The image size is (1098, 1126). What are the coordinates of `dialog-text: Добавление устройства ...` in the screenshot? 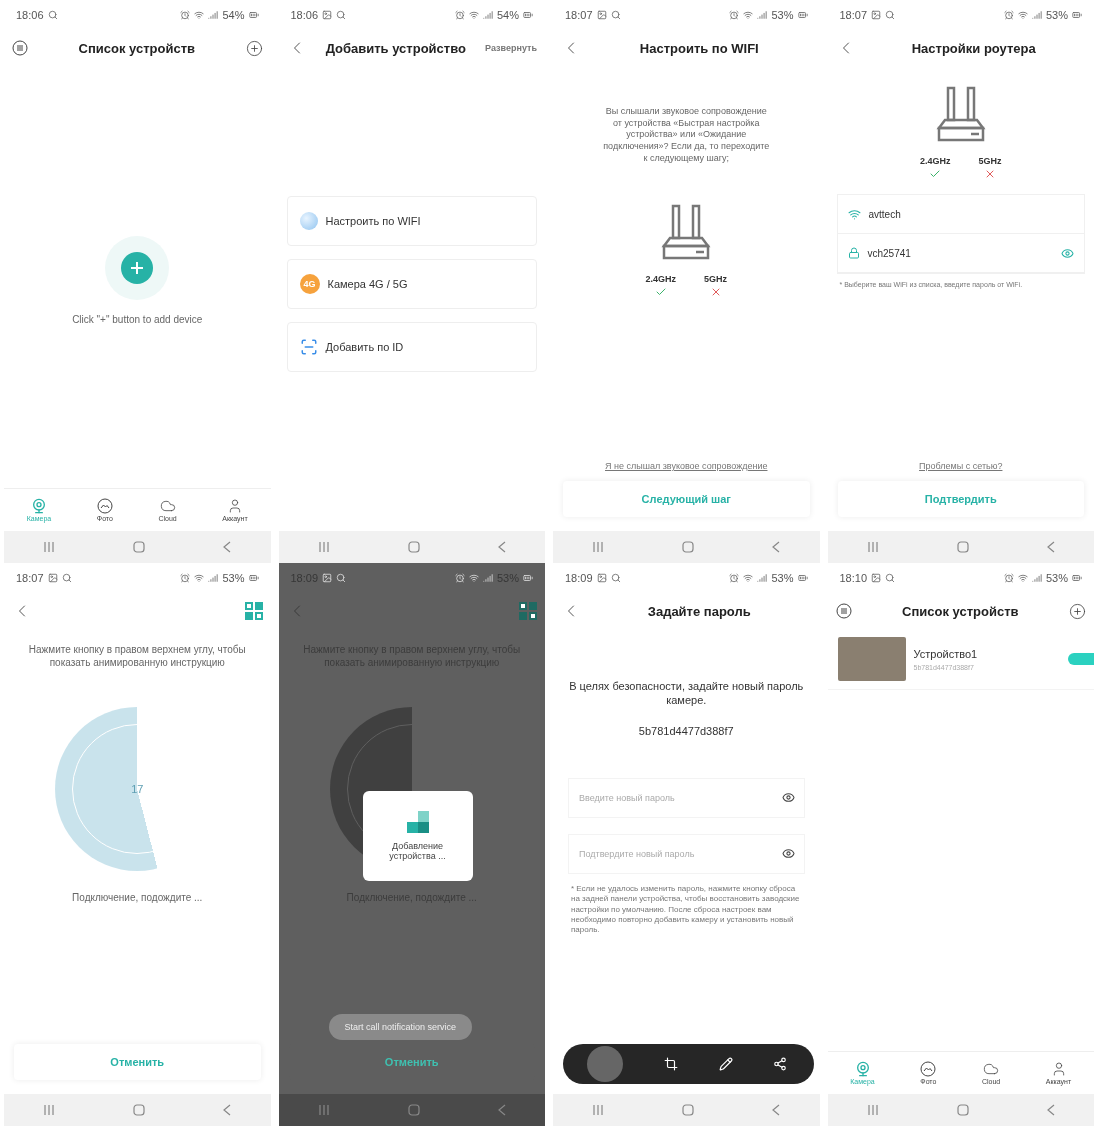 It's located at (417, 851).